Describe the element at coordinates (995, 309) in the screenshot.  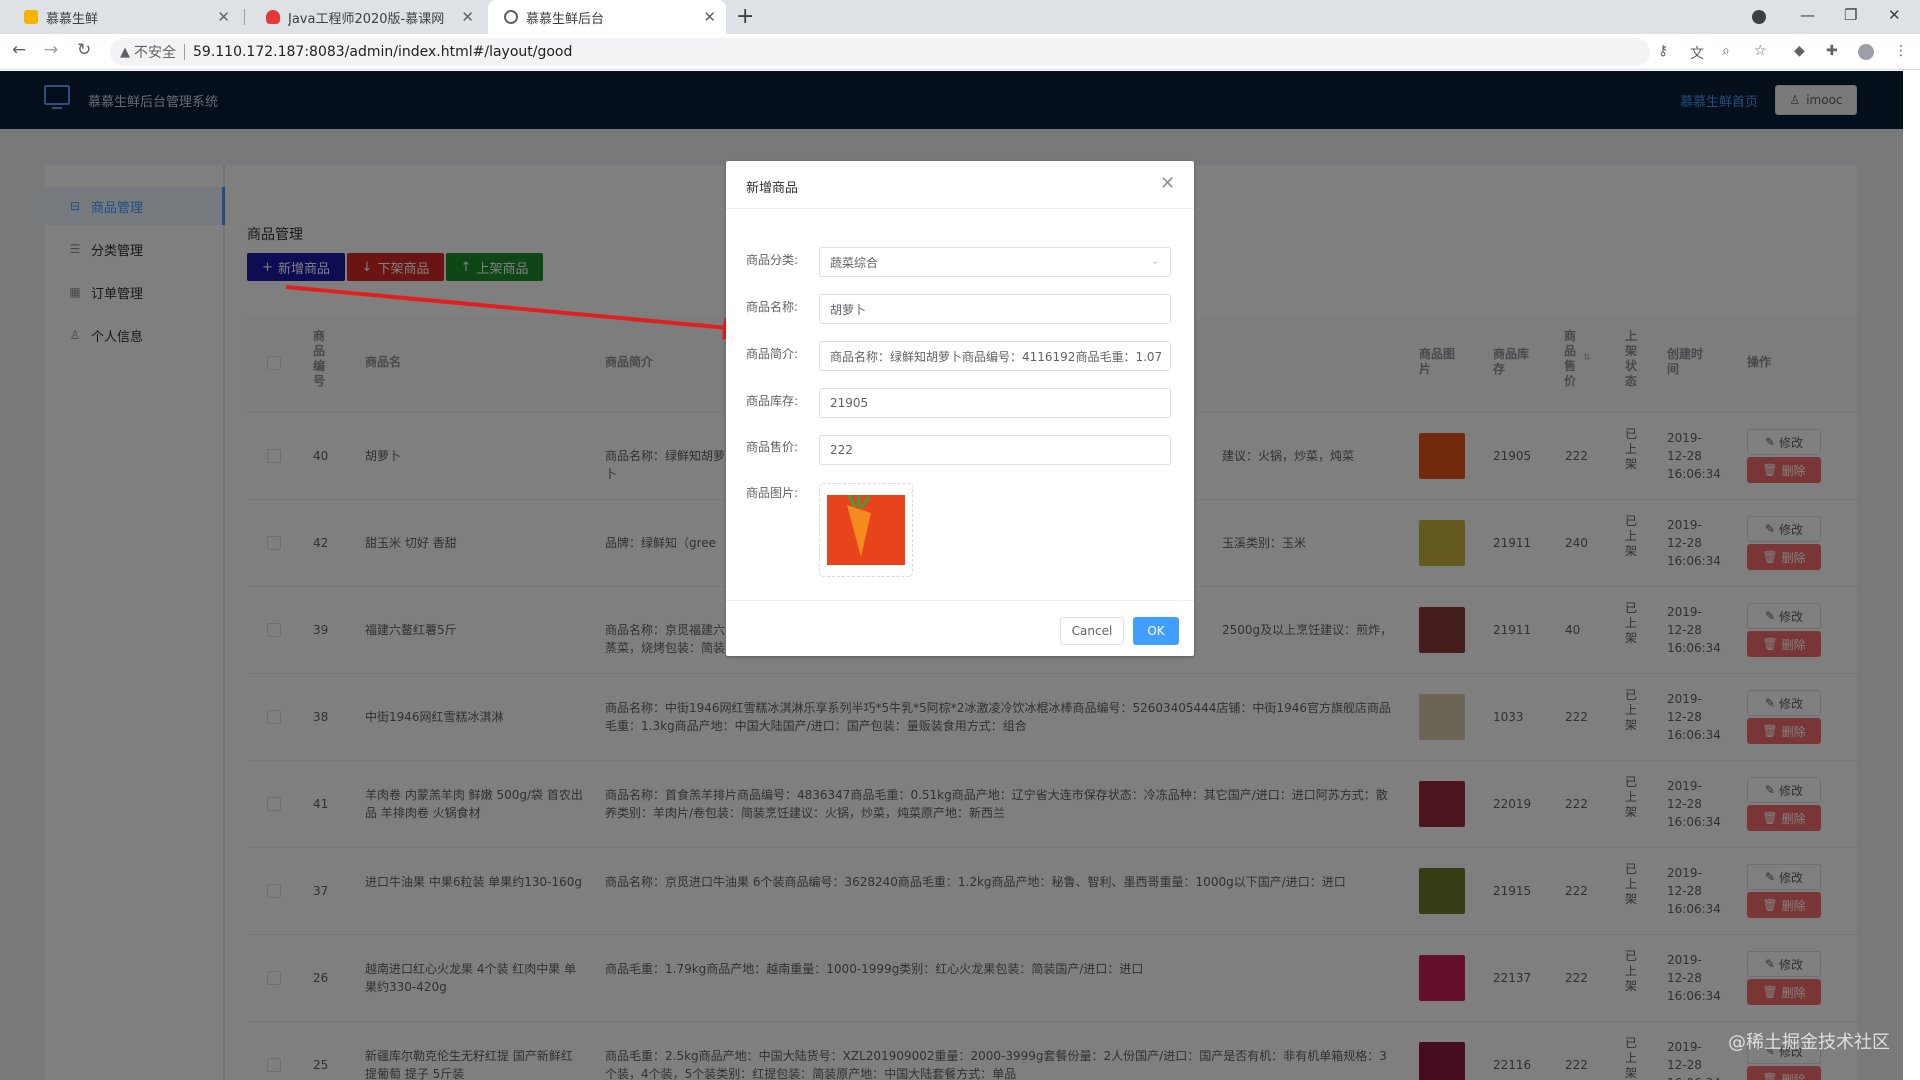
I see `name-field: 胡萝卜` at that location.